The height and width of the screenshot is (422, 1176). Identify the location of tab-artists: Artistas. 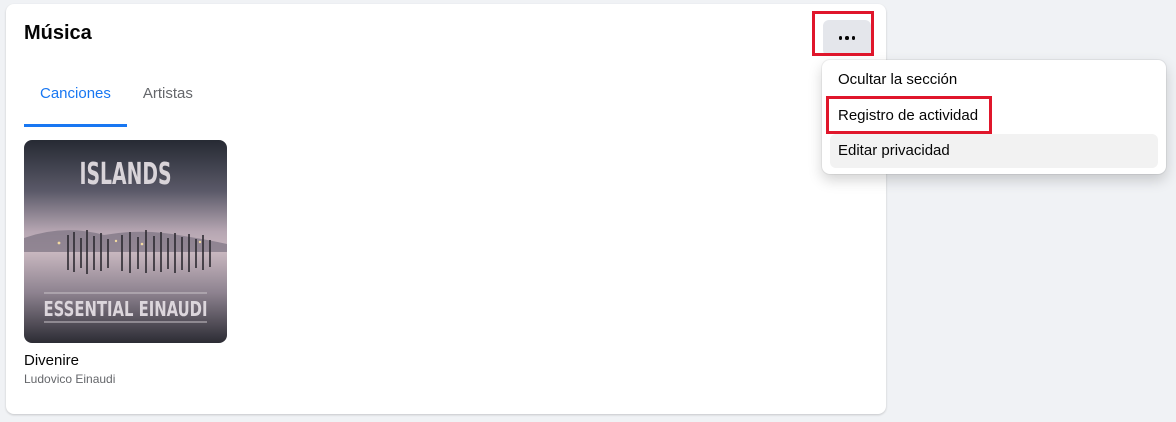
(168, 99).